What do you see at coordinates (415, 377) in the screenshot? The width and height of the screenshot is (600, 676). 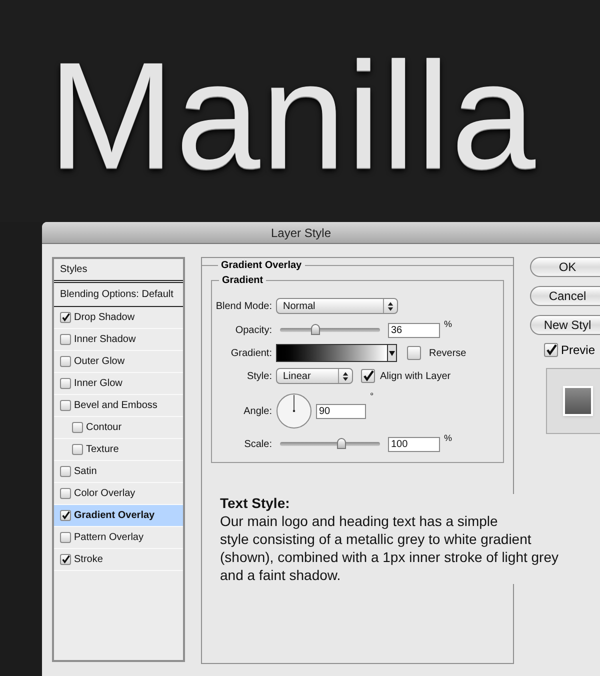 I see `checkbox-label: Align with Layer` at bounding box center [415, 377].